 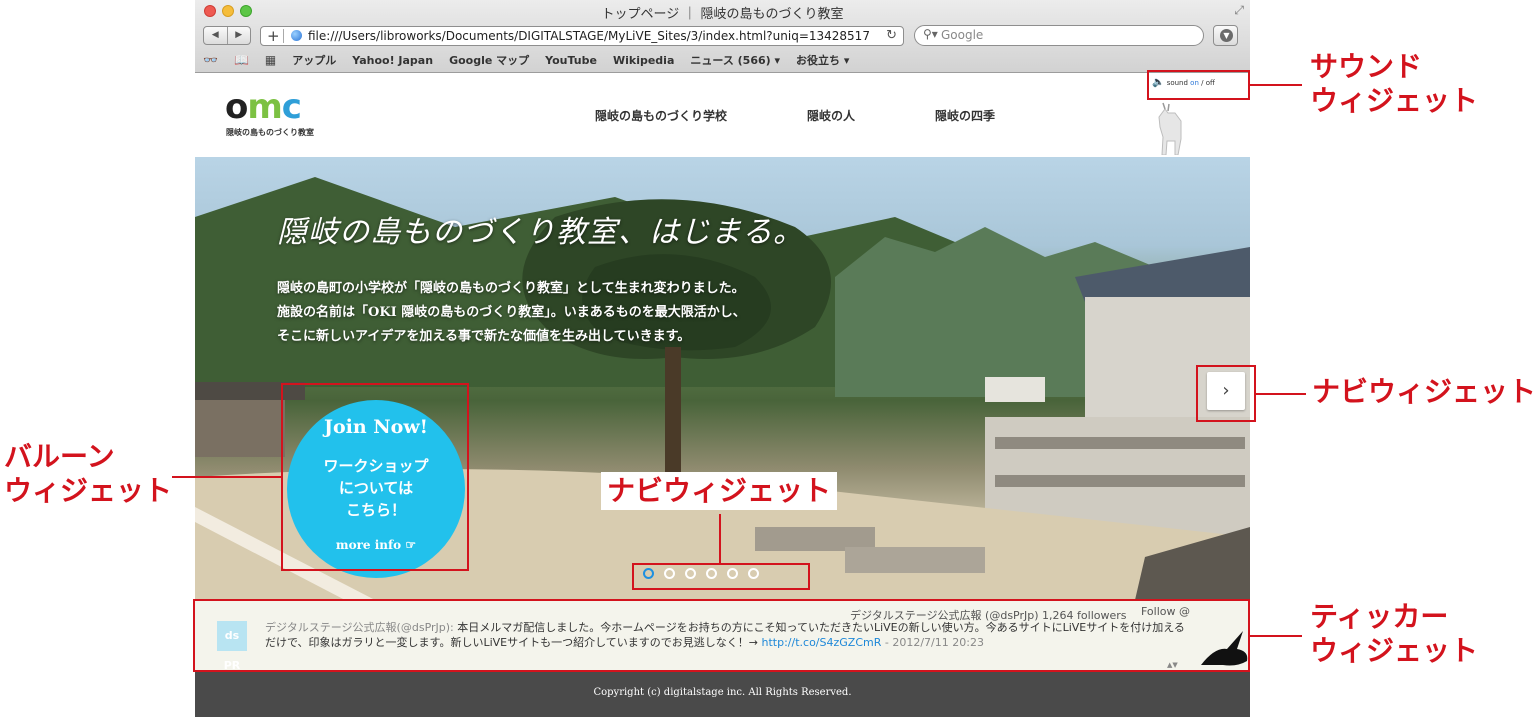 I want to click on forward-button: ▶, so click(x=239, y=35).